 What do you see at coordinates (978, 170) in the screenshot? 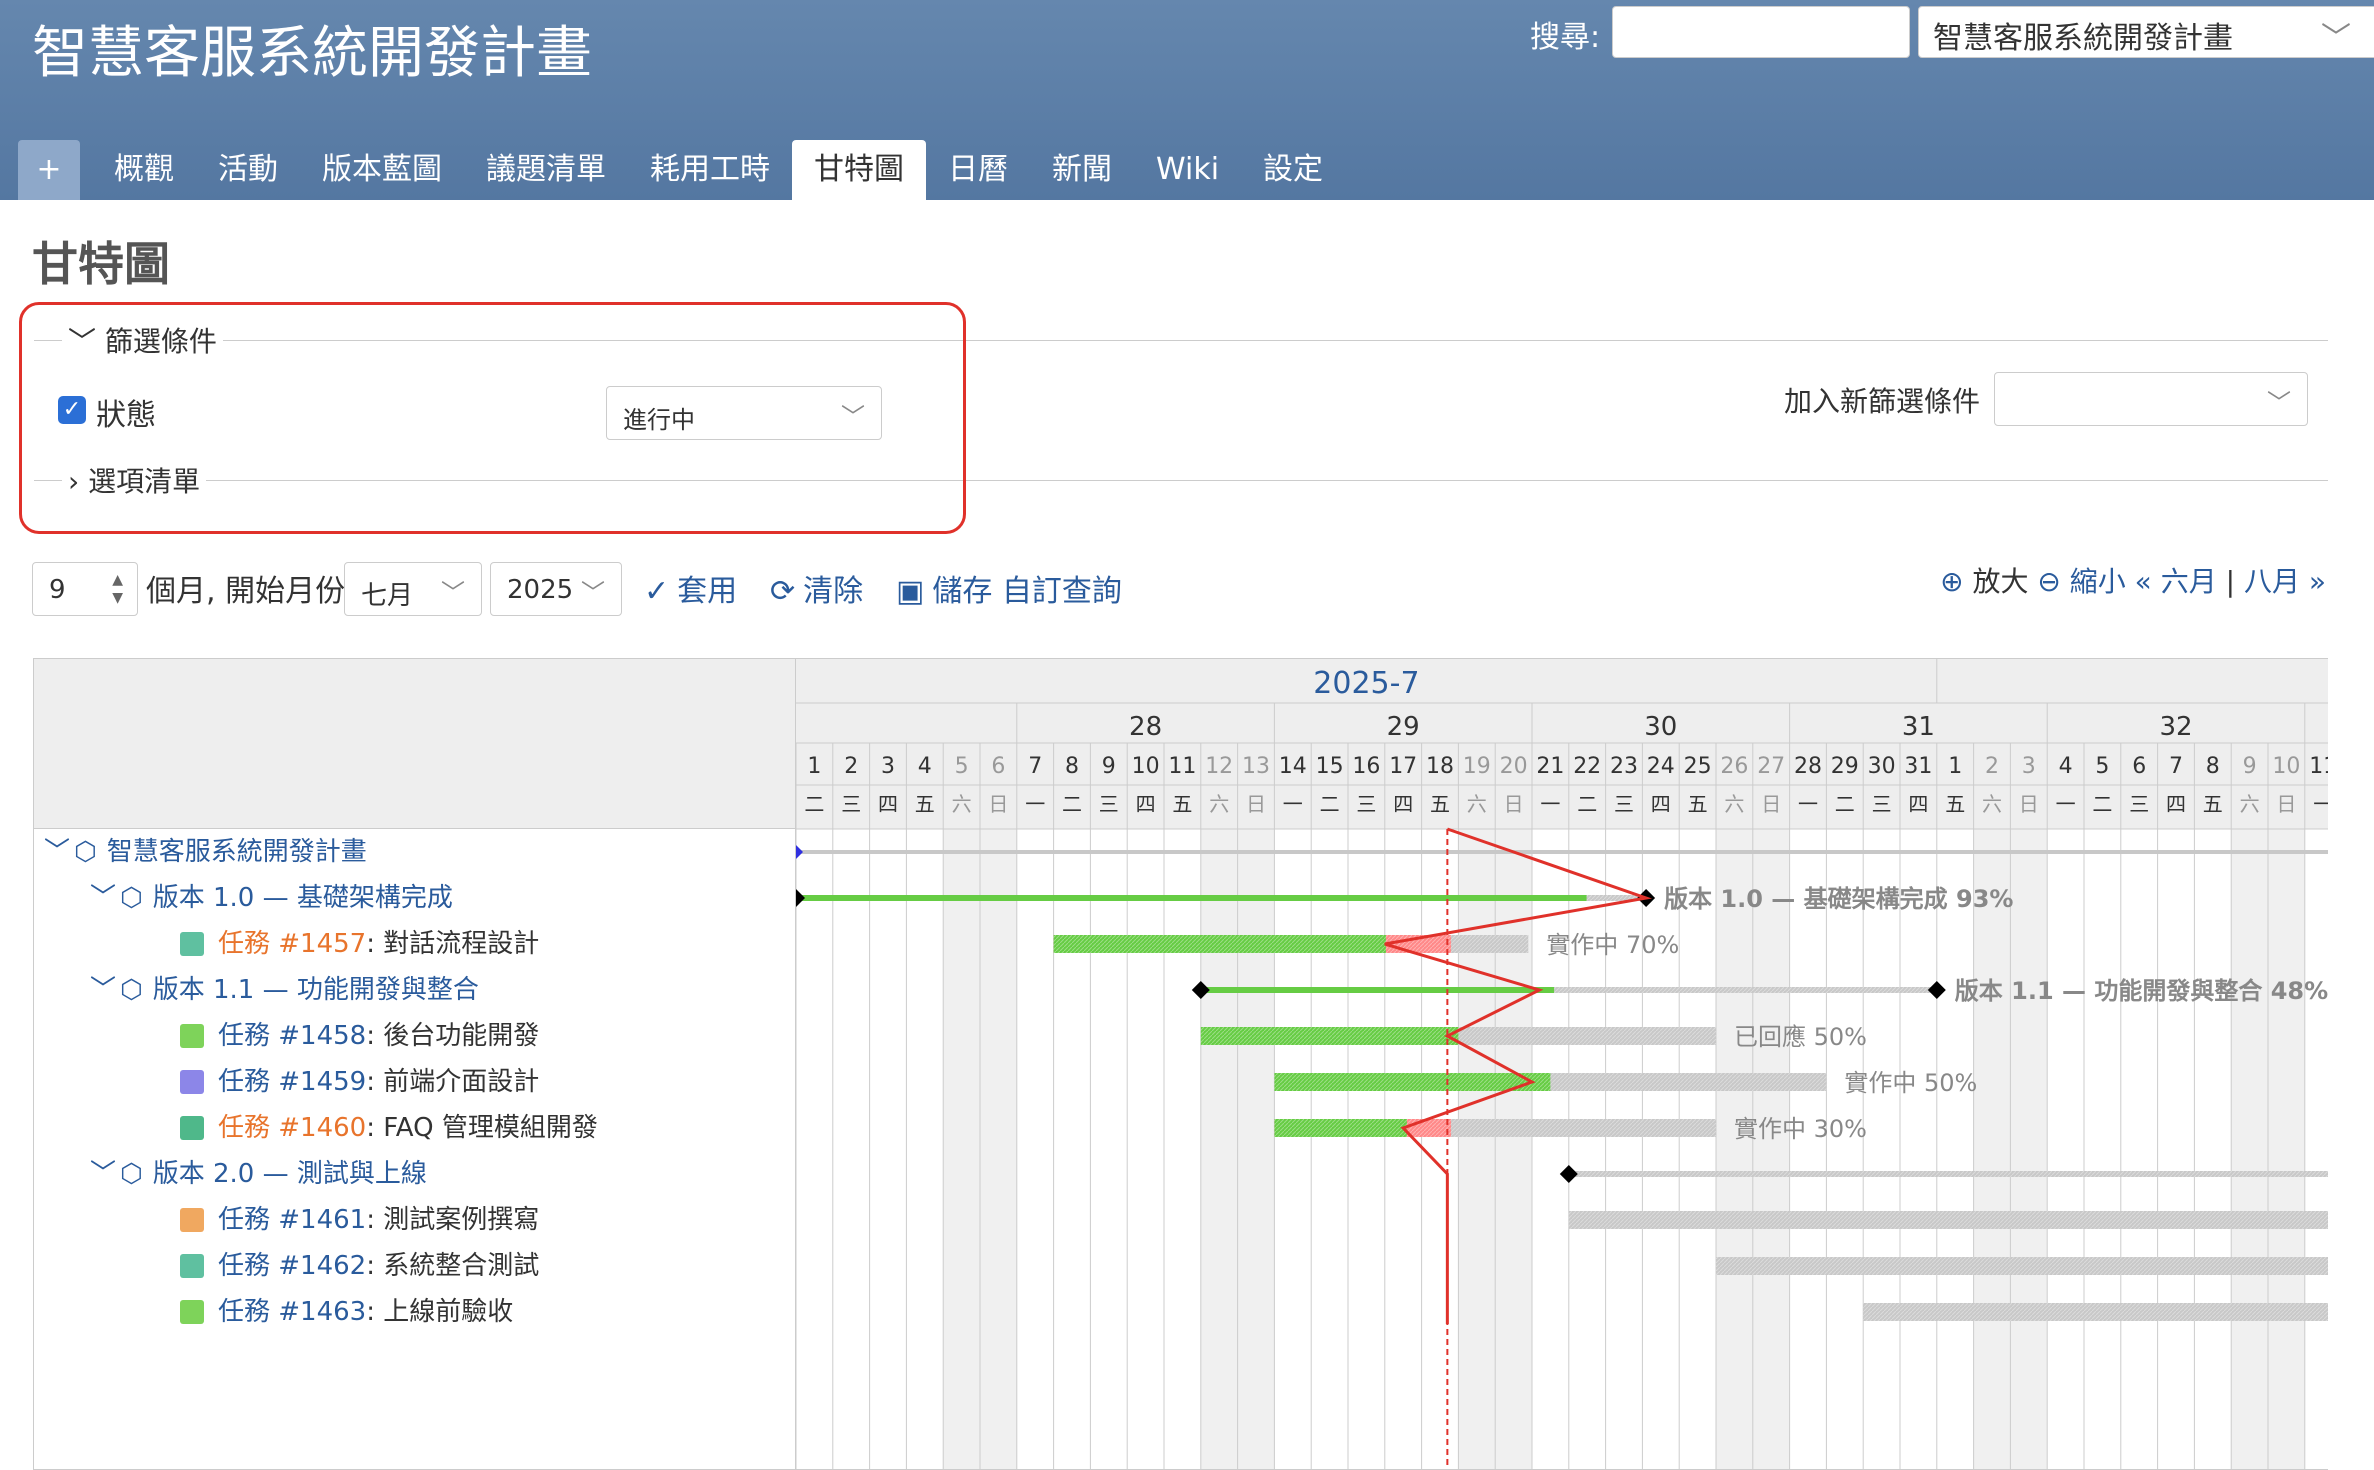
I see `tab-calendar: 日曆` at bounding box center [978, 170].